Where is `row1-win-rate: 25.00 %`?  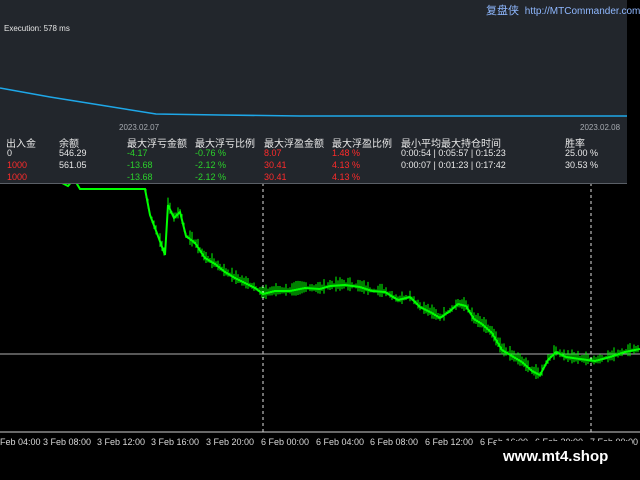
row1-win-rate: 25.00 % is located at coordinates (582, 153).